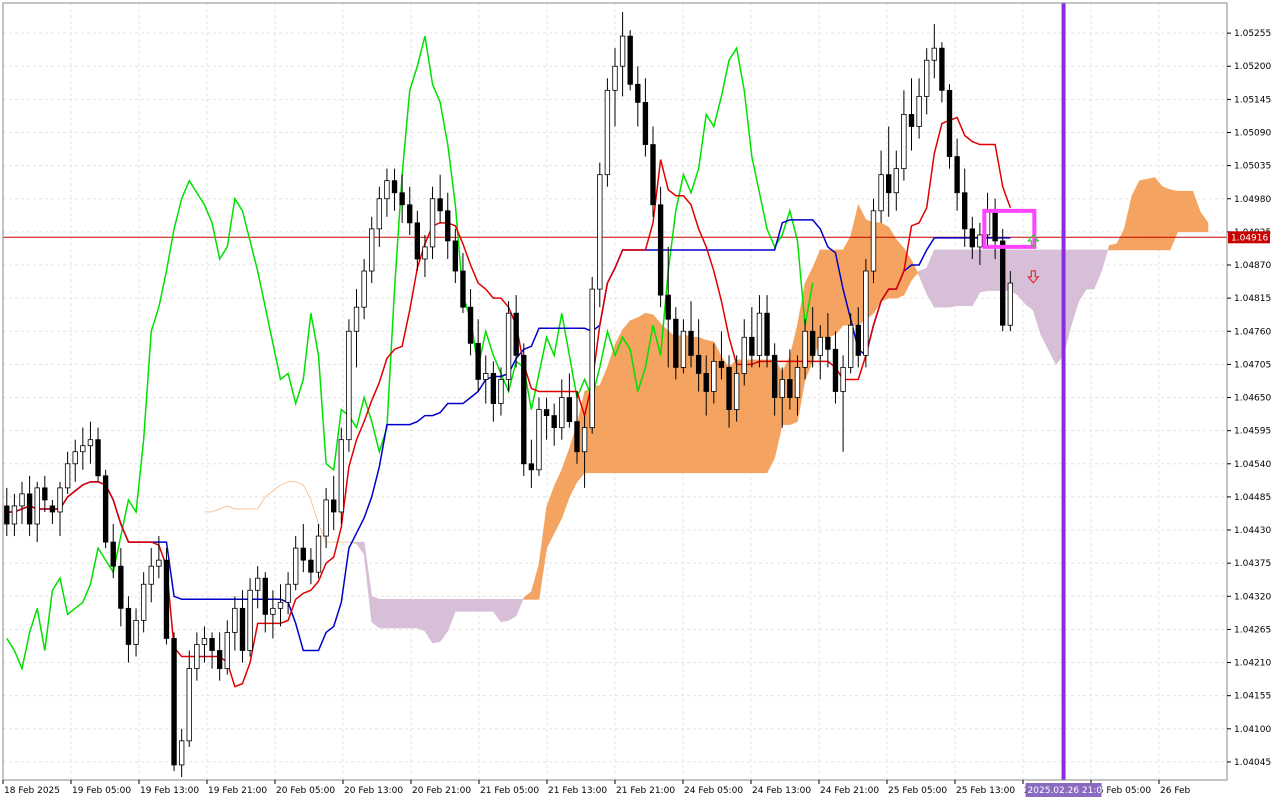 Image resolution: width=1280 pixels, height=804 pixels. I want to click on time-tick-label: 25 Feb 05:00, so click(917, 791).